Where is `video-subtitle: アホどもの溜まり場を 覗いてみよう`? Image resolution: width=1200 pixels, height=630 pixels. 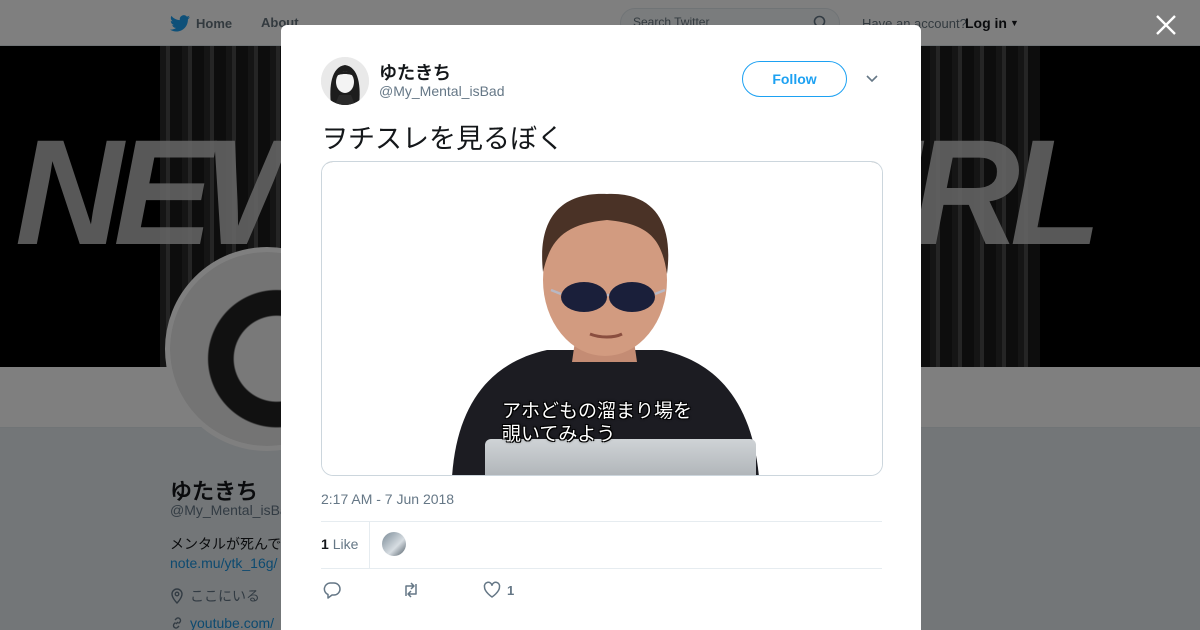
video-subtitle: アホどもの溜まり場を 覗いてみよう is located at coordinates (597, 423).